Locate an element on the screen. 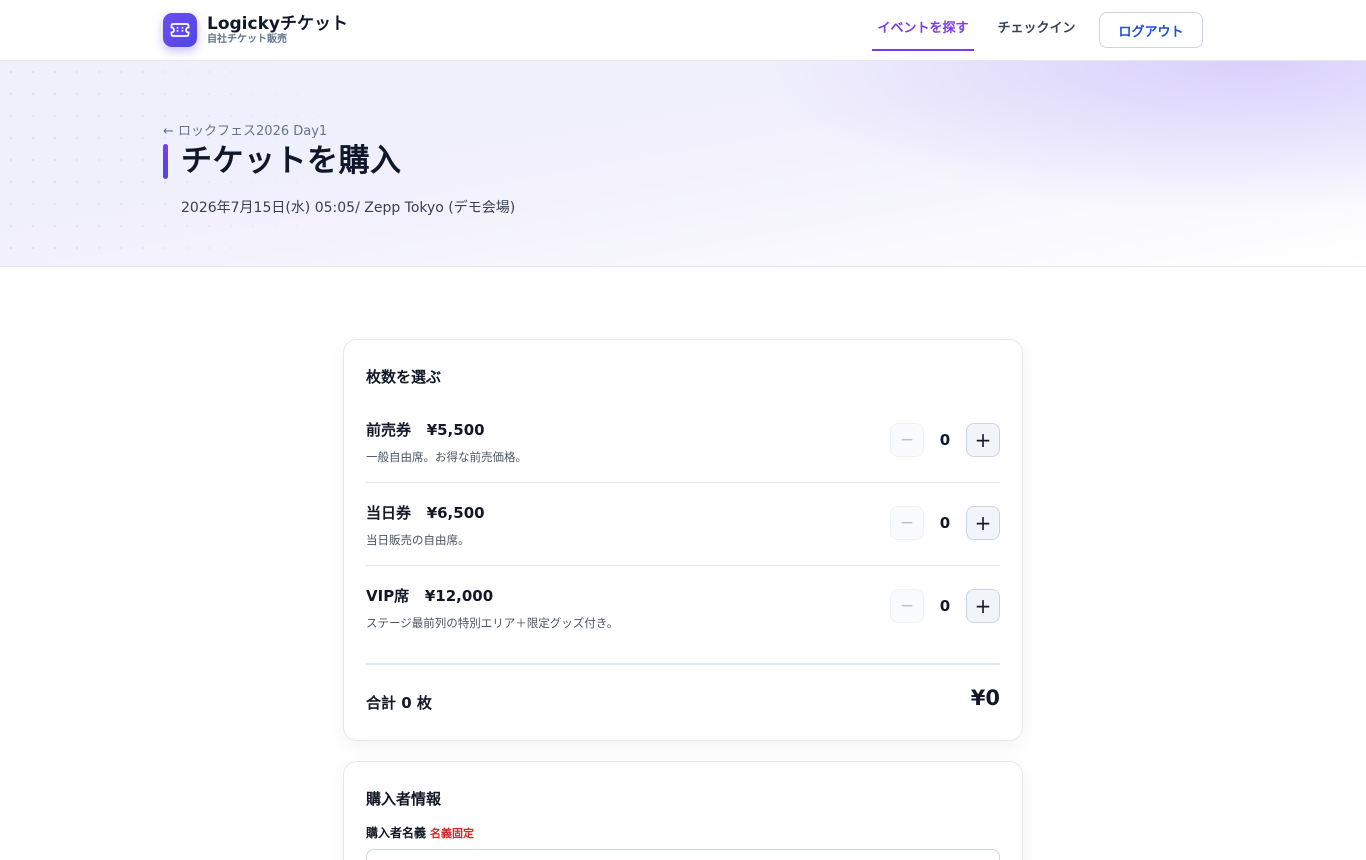 This screenshot has width=1366, height=860. quantity-stepper-door: − 0 + is located at coordinates (945, 523).